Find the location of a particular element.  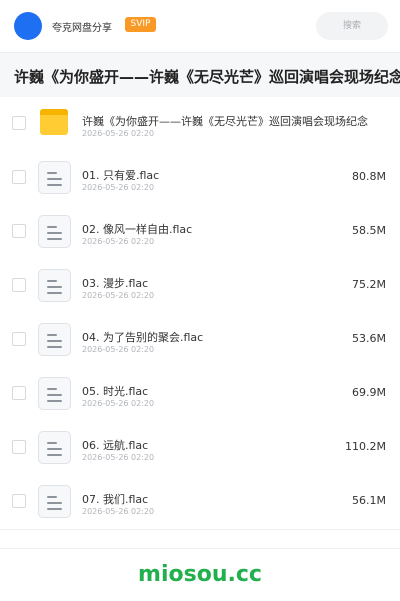

file-name: 01. 只有爱.flac is located at coordinates (121, 175).